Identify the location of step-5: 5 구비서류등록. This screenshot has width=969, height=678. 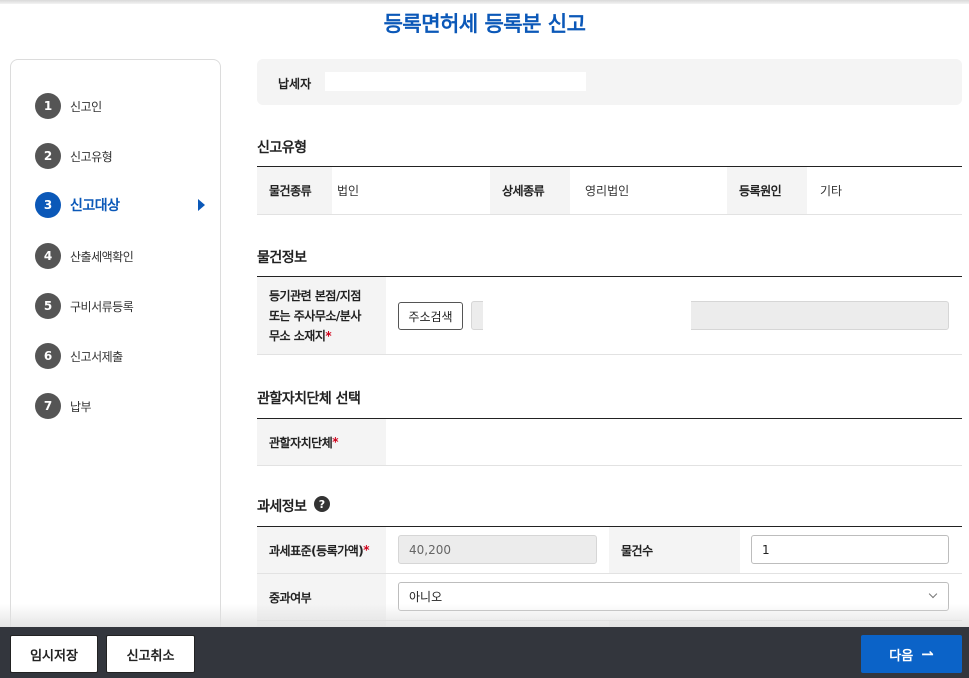
(120, 306).